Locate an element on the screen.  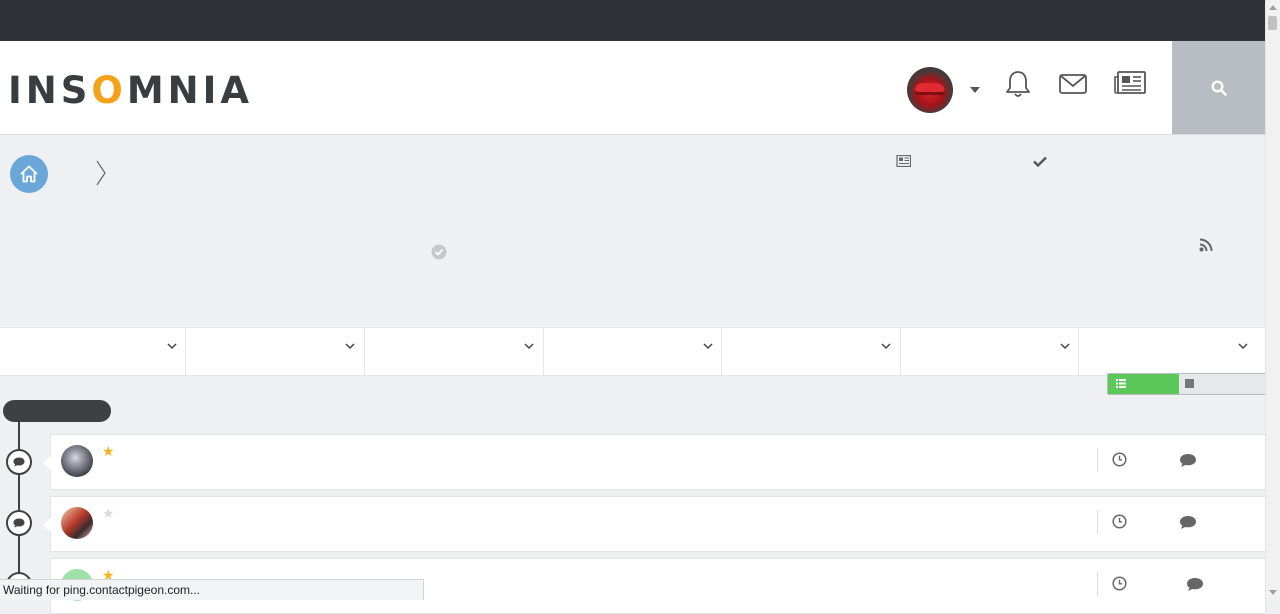
newspaper-small-icon is located at coordinates (903, 161).